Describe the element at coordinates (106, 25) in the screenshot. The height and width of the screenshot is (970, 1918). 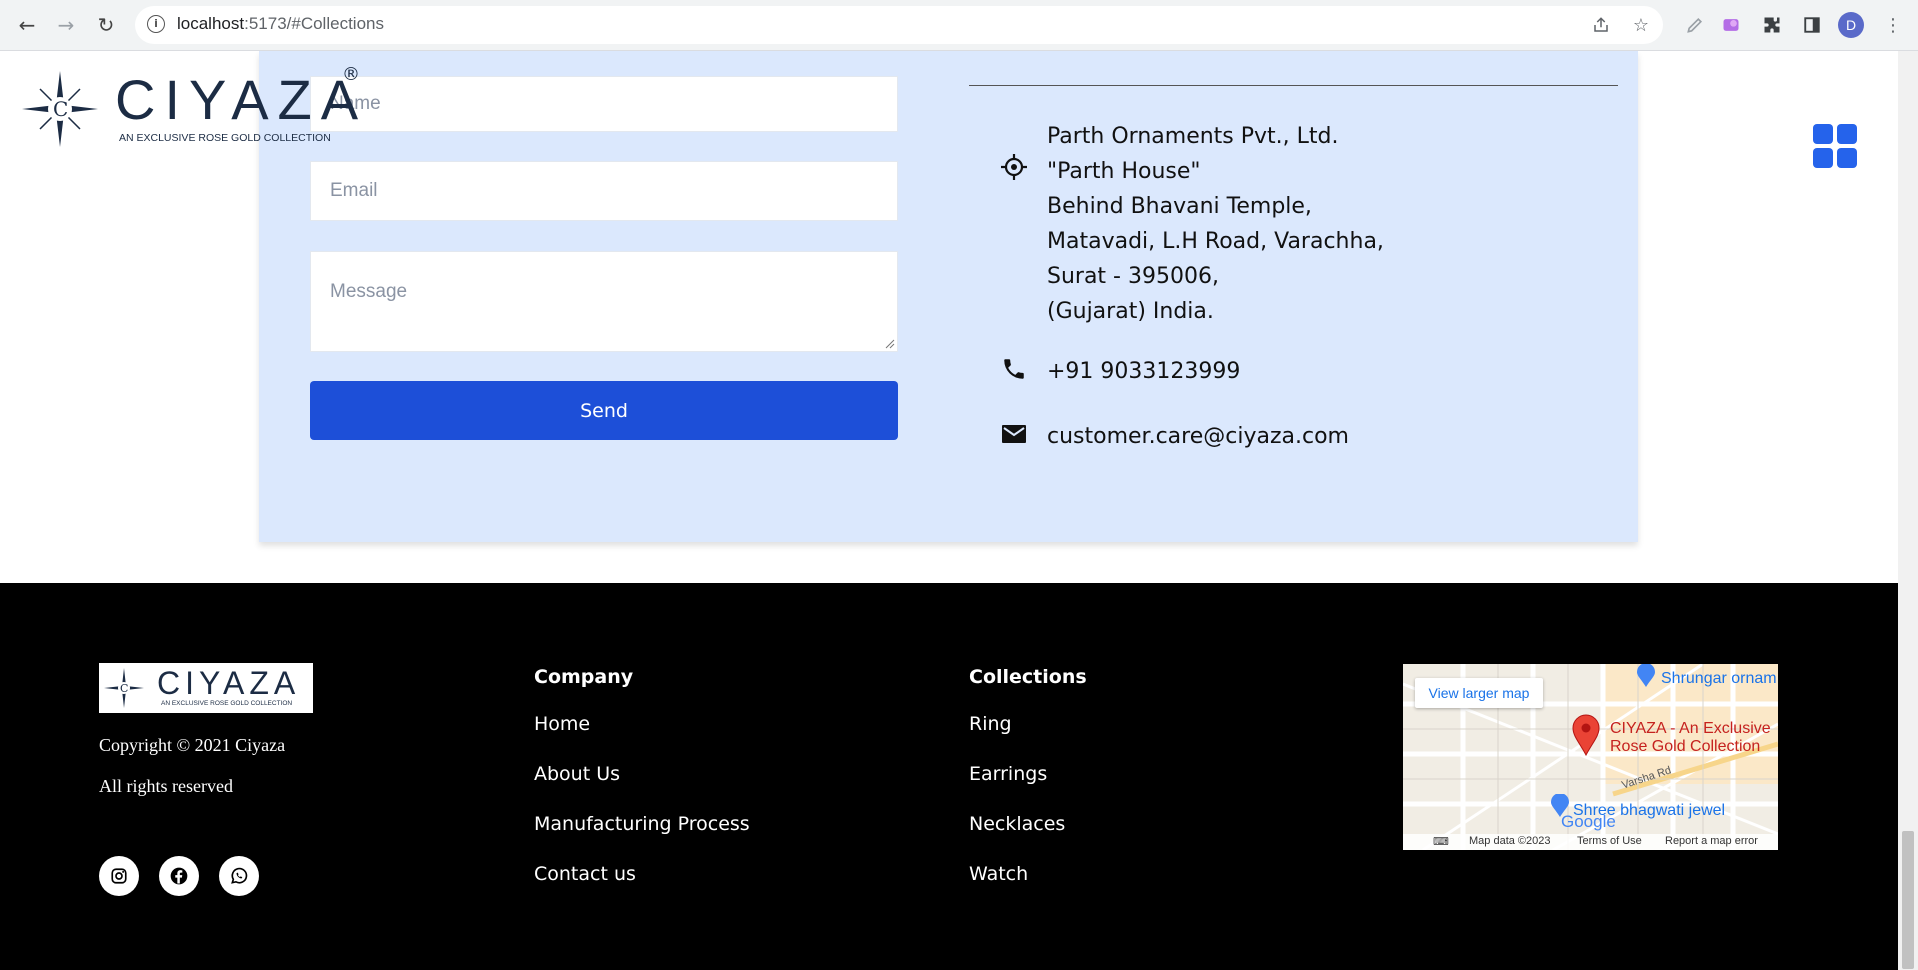
I see `reload-icon: ↻` at that location.